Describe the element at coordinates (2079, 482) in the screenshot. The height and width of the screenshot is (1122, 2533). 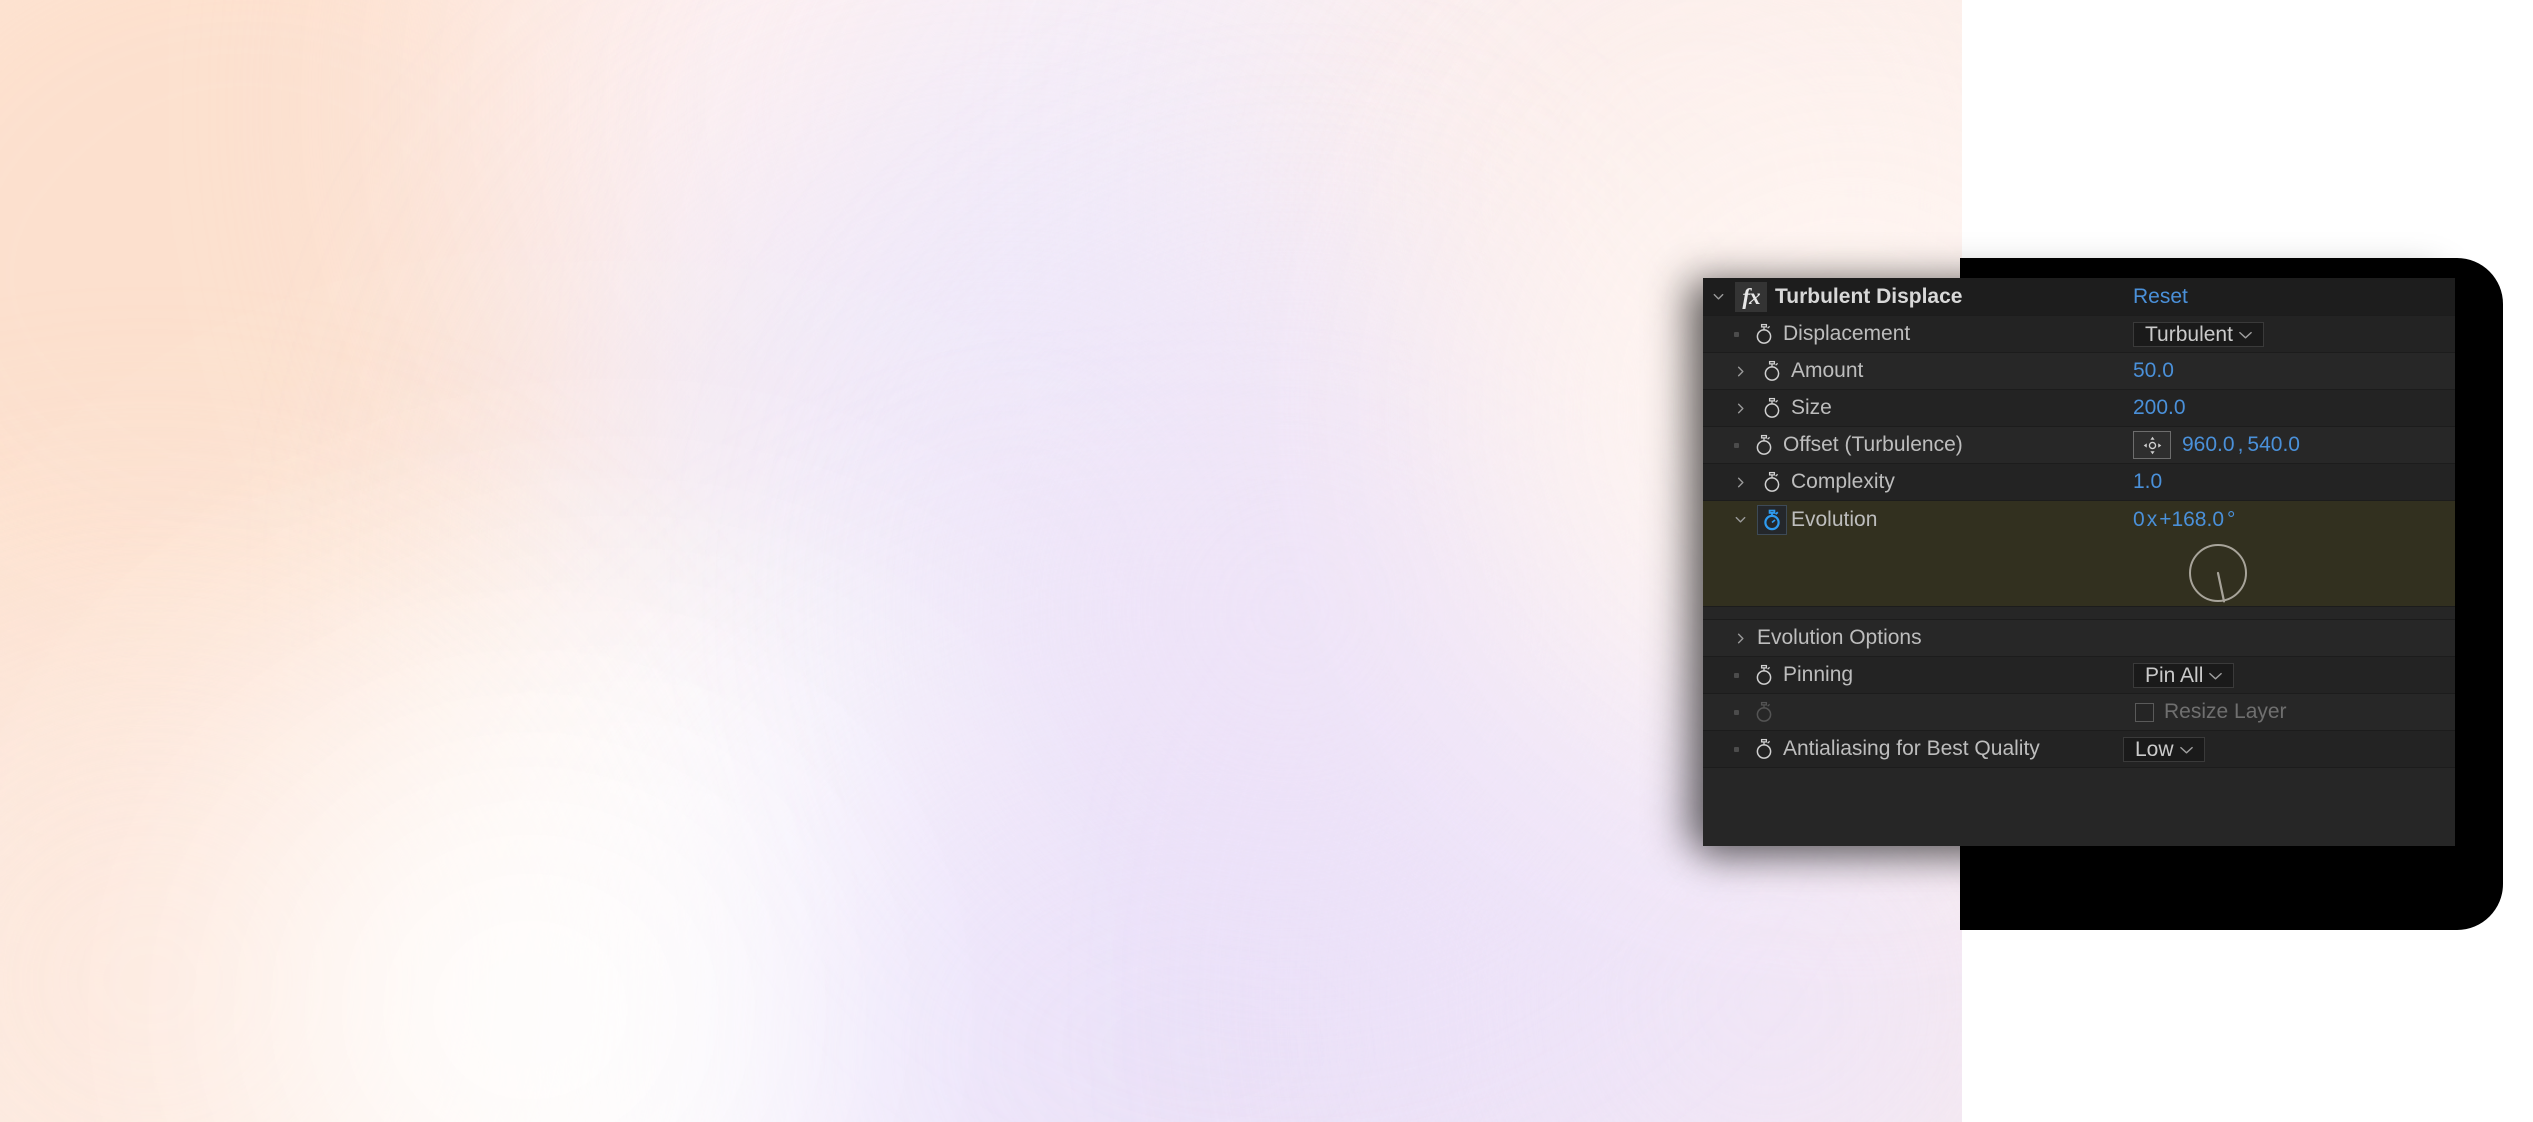
I see `property-row-complexity: Complexity 1.0` at that location.